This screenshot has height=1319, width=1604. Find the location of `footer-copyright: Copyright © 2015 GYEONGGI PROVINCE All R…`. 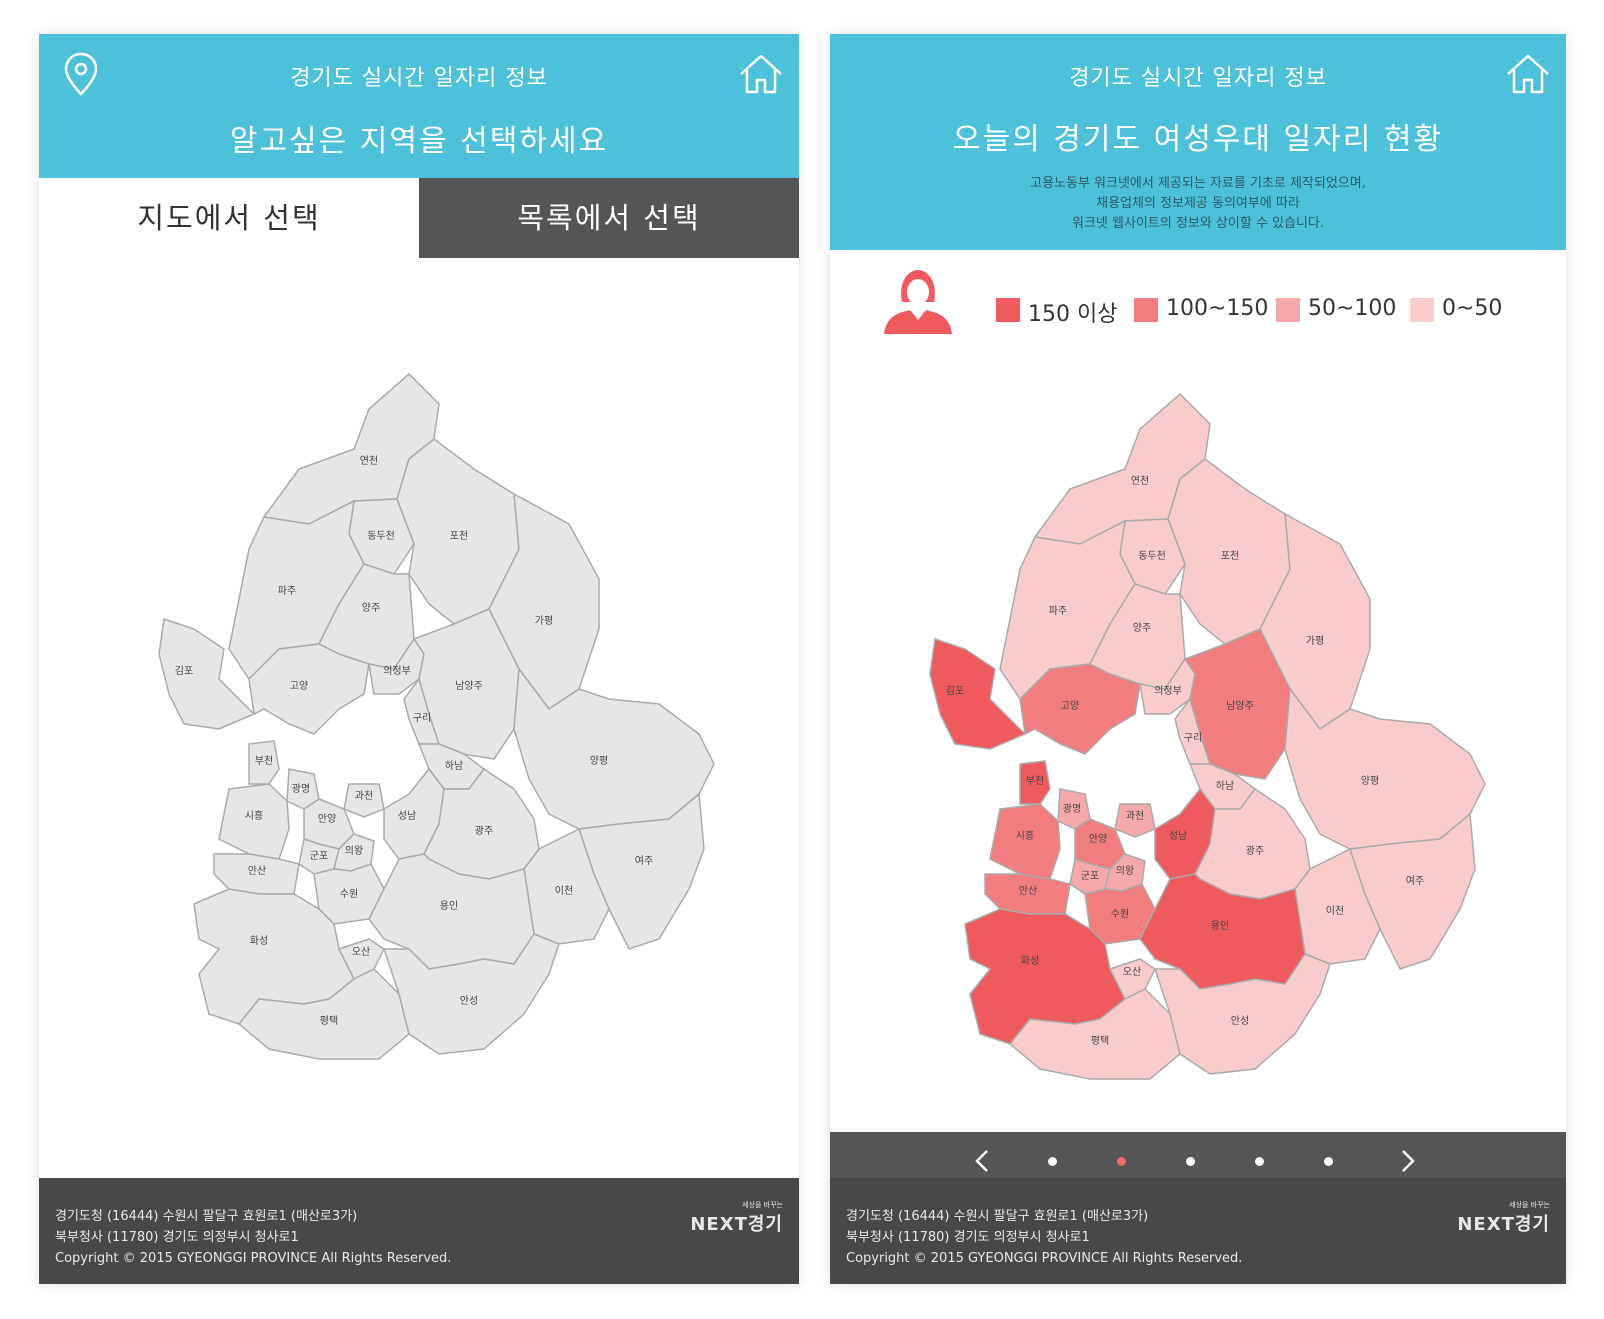

footer-copyright: Copyright © 2015 GYEONGGI PROVINCE All R… is located at coordinates (253, 1258).